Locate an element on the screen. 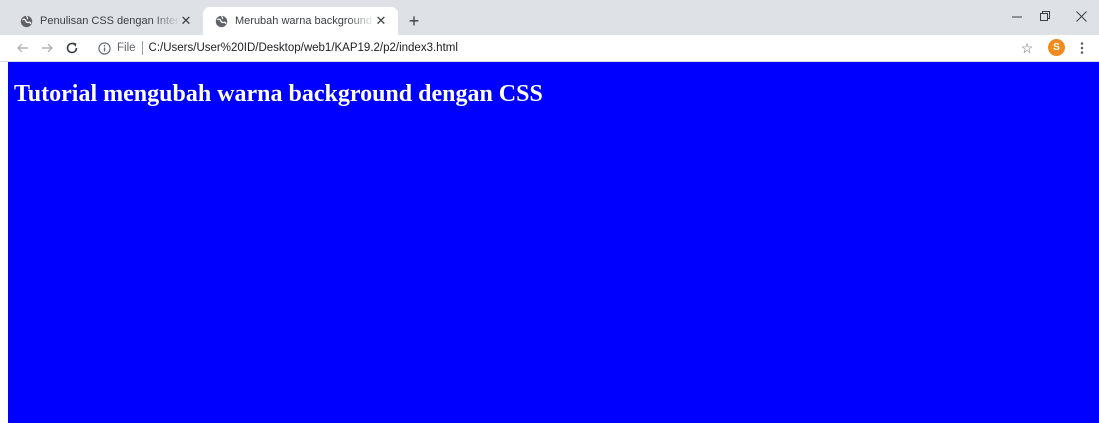 This screenshot has height=423, width=1099. restore-icon is located at coordinates (1044, 15).